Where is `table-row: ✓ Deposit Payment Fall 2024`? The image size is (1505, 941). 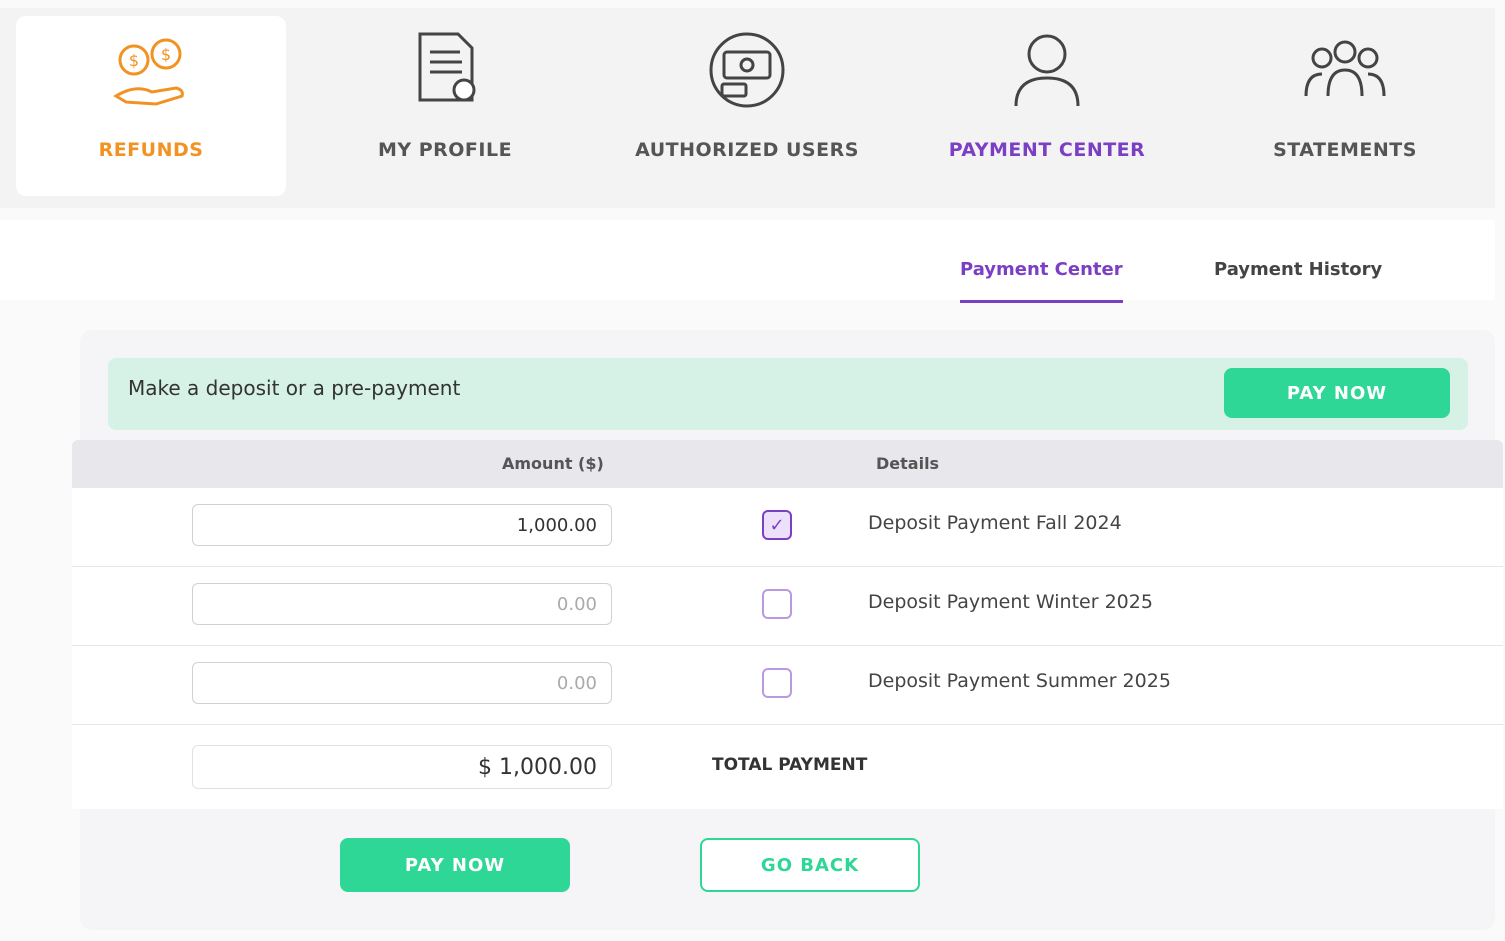
table-row: ✓ Deposit Payment Fall 2024 is located at coordinates (787, 527).